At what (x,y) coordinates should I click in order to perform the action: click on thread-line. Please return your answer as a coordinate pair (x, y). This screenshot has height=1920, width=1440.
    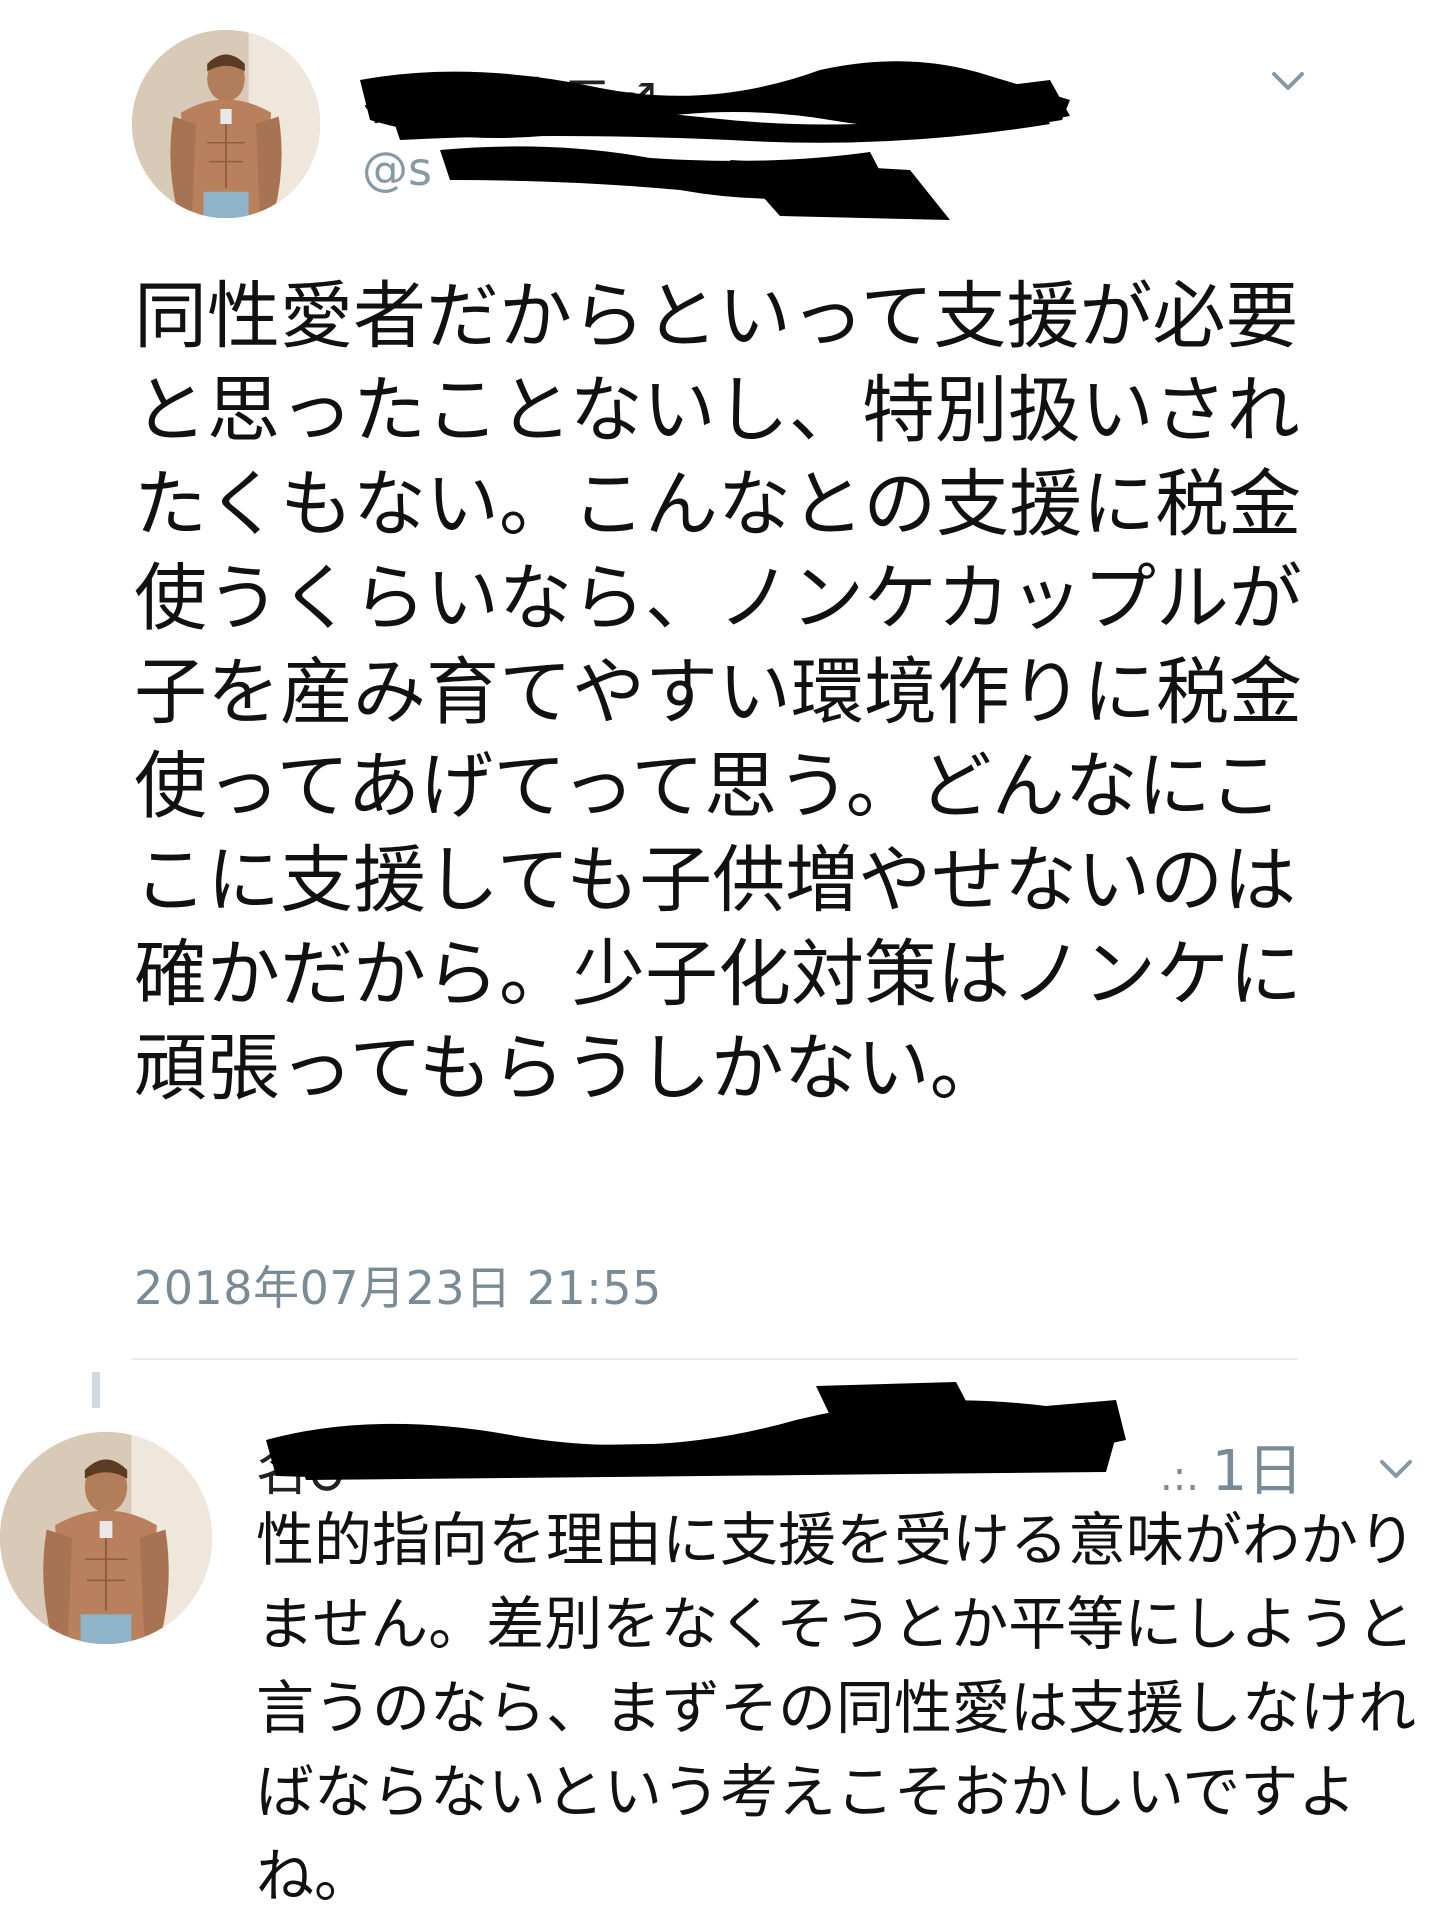
    Looking at the image, I should click on (96, 1390).